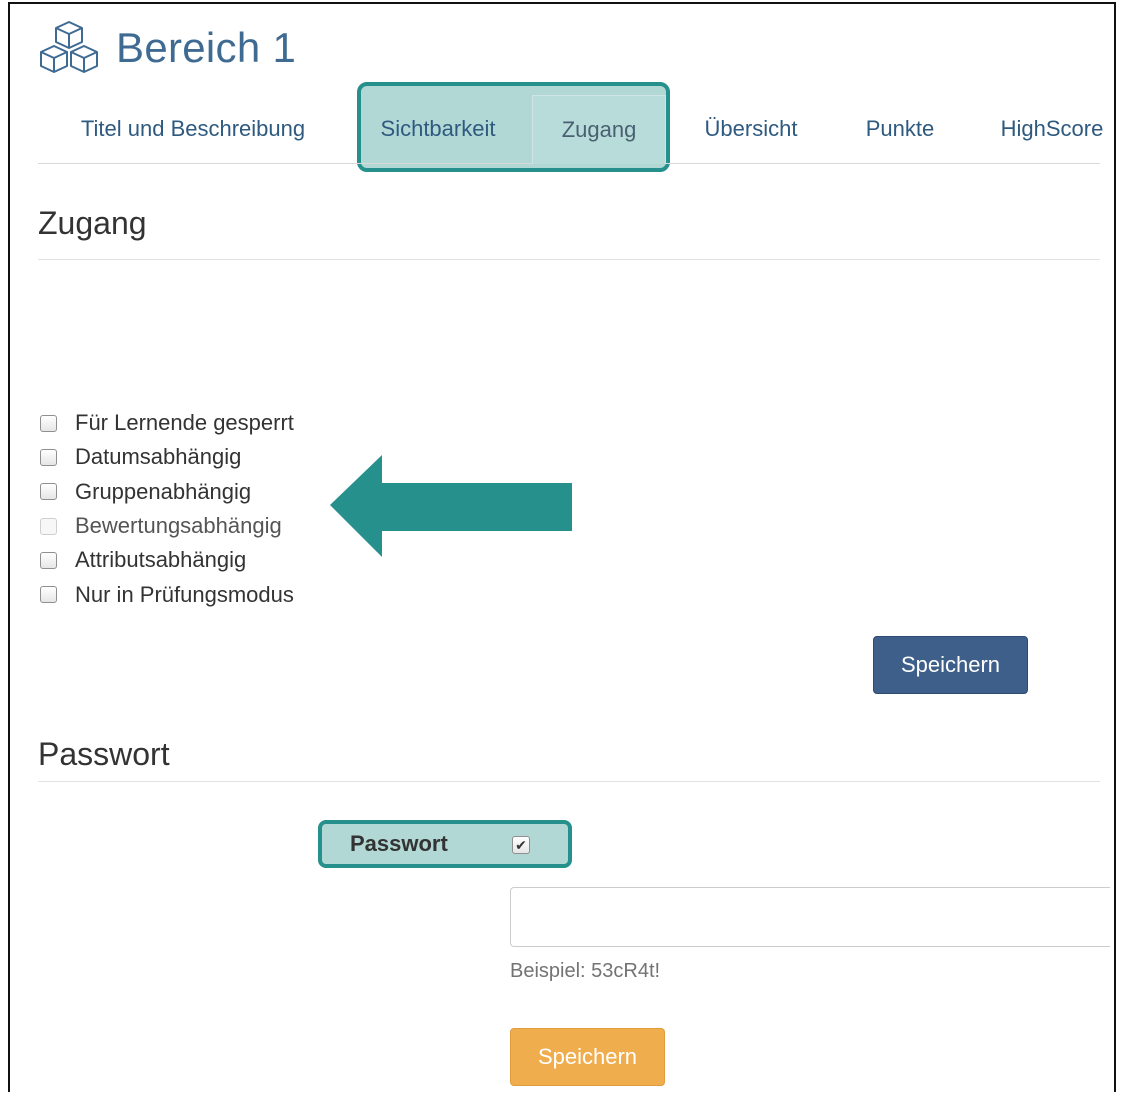  What do you see at coordinates (585, 971) in the screenshot?
I see `password-help-text: Beispiel: 53cR4t!` at bounding box center [585, 971].